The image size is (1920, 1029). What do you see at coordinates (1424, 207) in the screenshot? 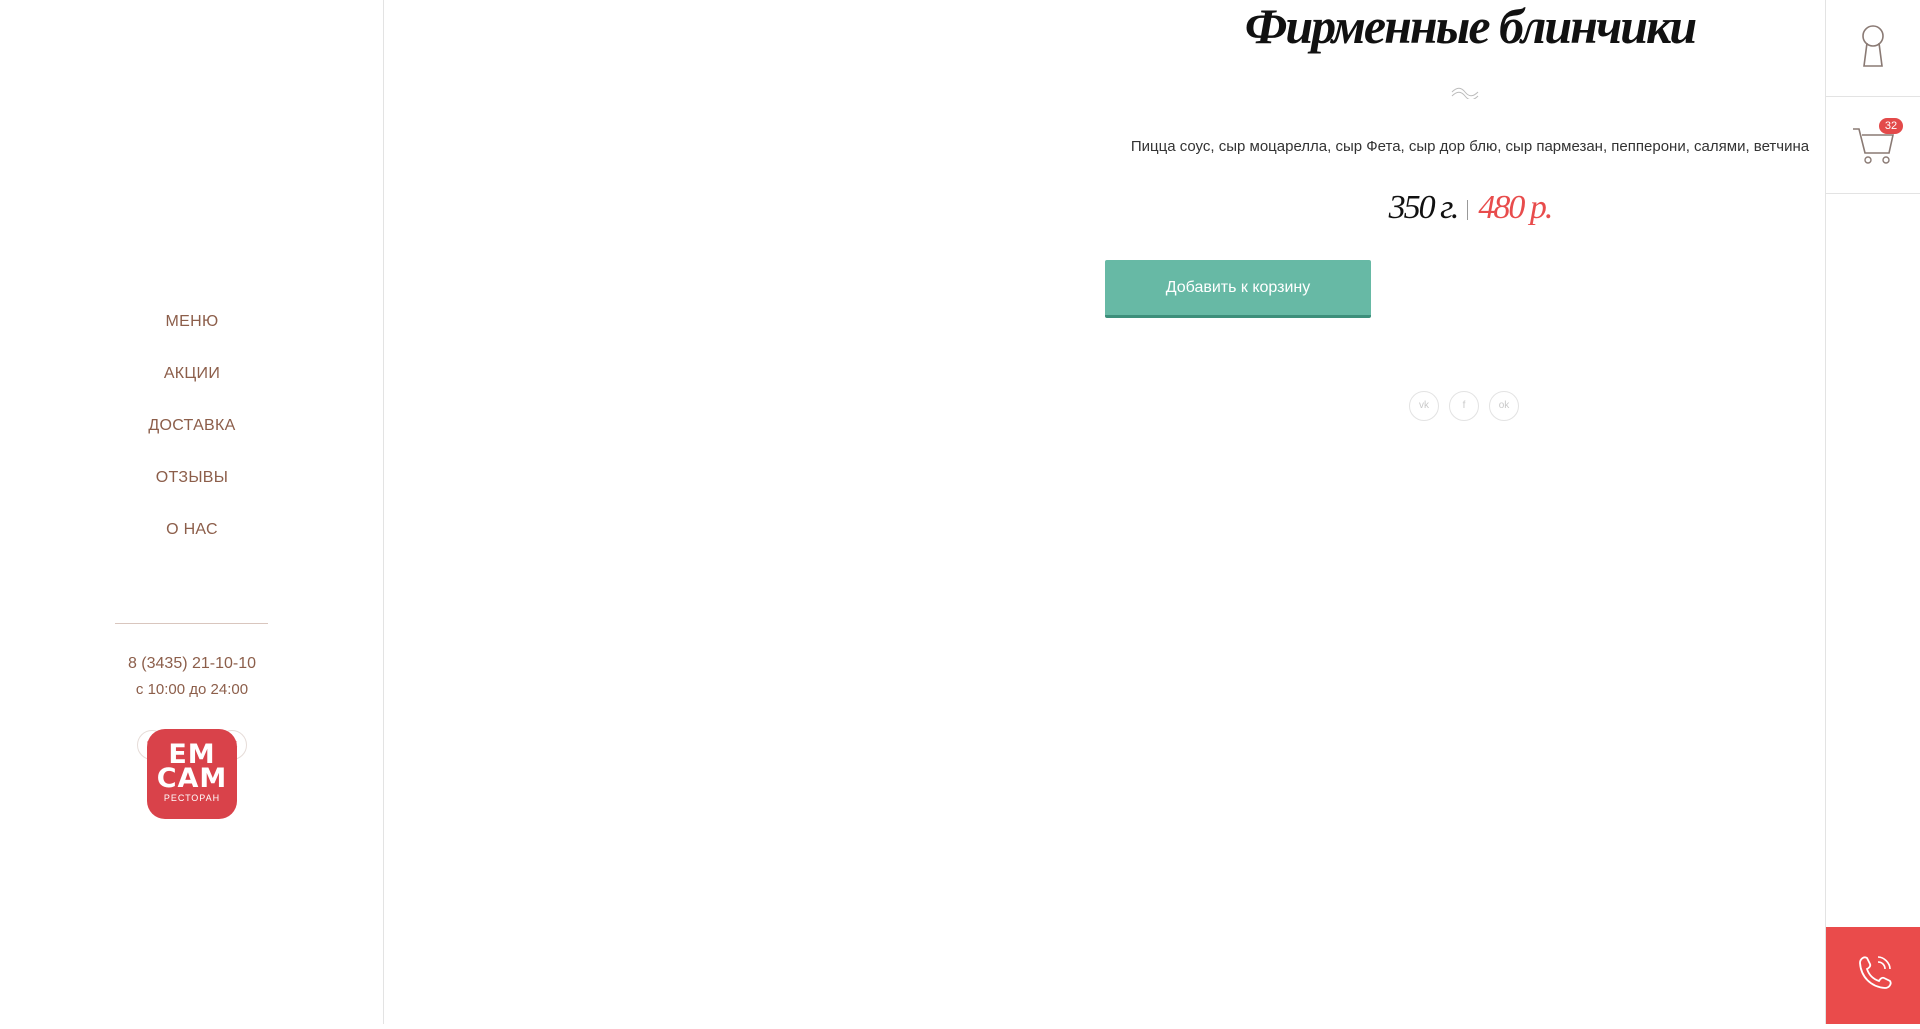
I see `product-weight: 350 г.` at bounding box center [1424, 207].